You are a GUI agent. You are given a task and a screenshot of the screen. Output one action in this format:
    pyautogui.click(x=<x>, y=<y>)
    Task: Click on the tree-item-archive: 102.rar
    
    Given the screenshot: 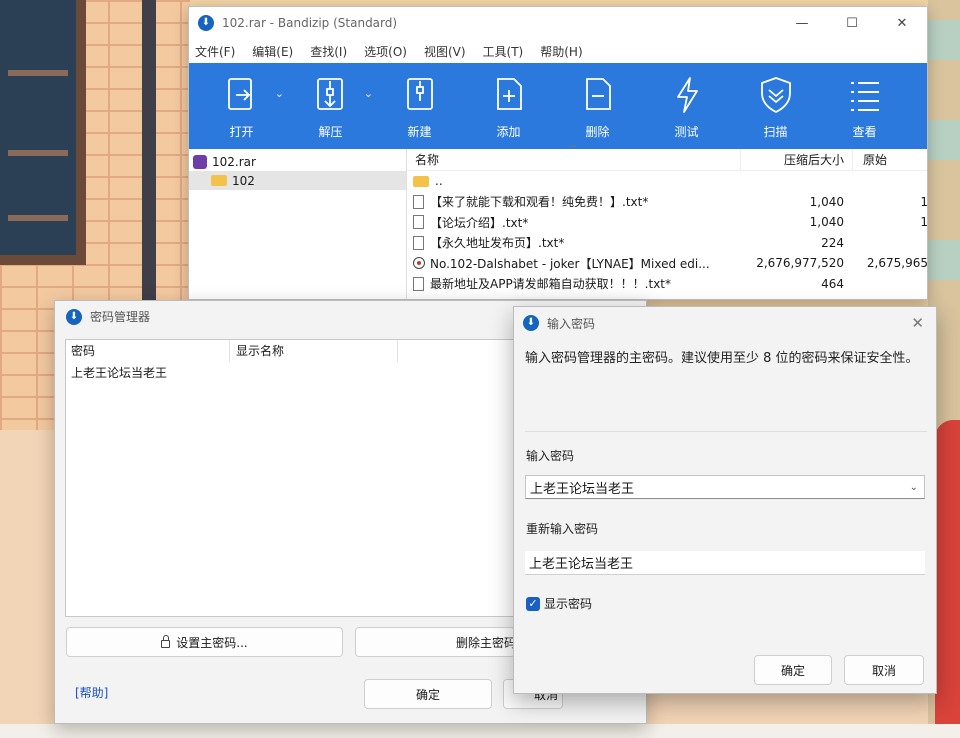 What is the action you would take?
    pyautogui.click(x=297, y=161)
    